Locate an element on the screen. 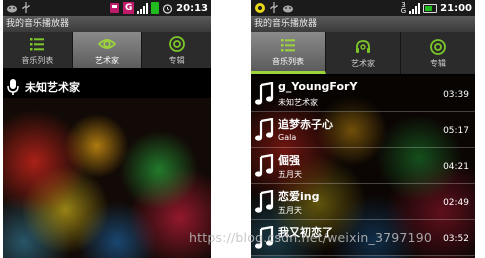 Image resolution: width=485 pixels, height=258 pixels. song-title: 追梦赤子心 is located at coordinates (305, 124).